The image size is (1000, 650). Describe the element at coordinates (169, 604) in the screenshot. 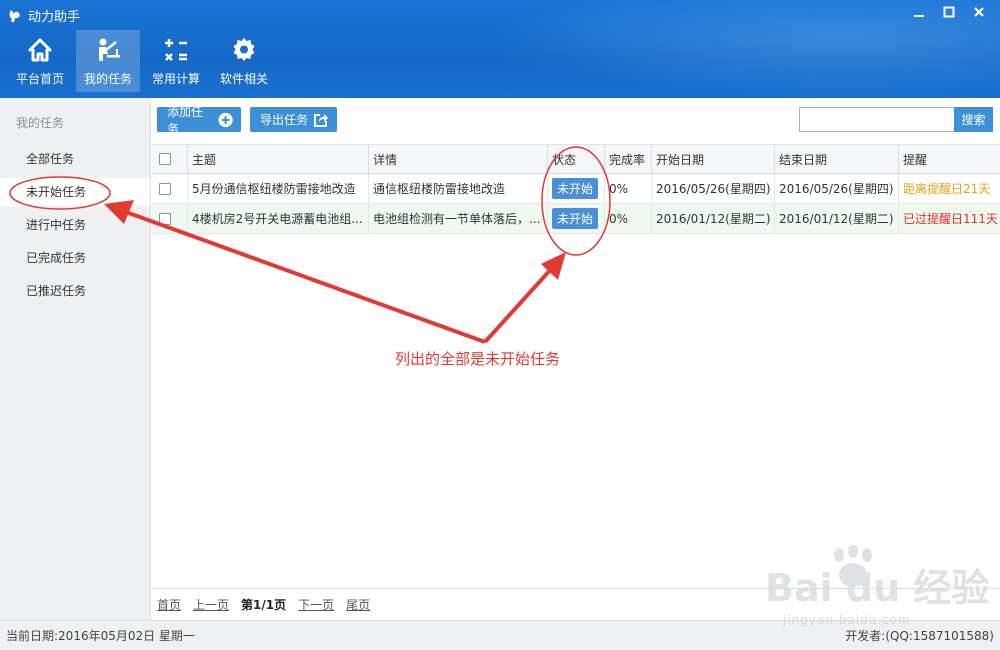

I see `first-page-link: 首页` at that location.